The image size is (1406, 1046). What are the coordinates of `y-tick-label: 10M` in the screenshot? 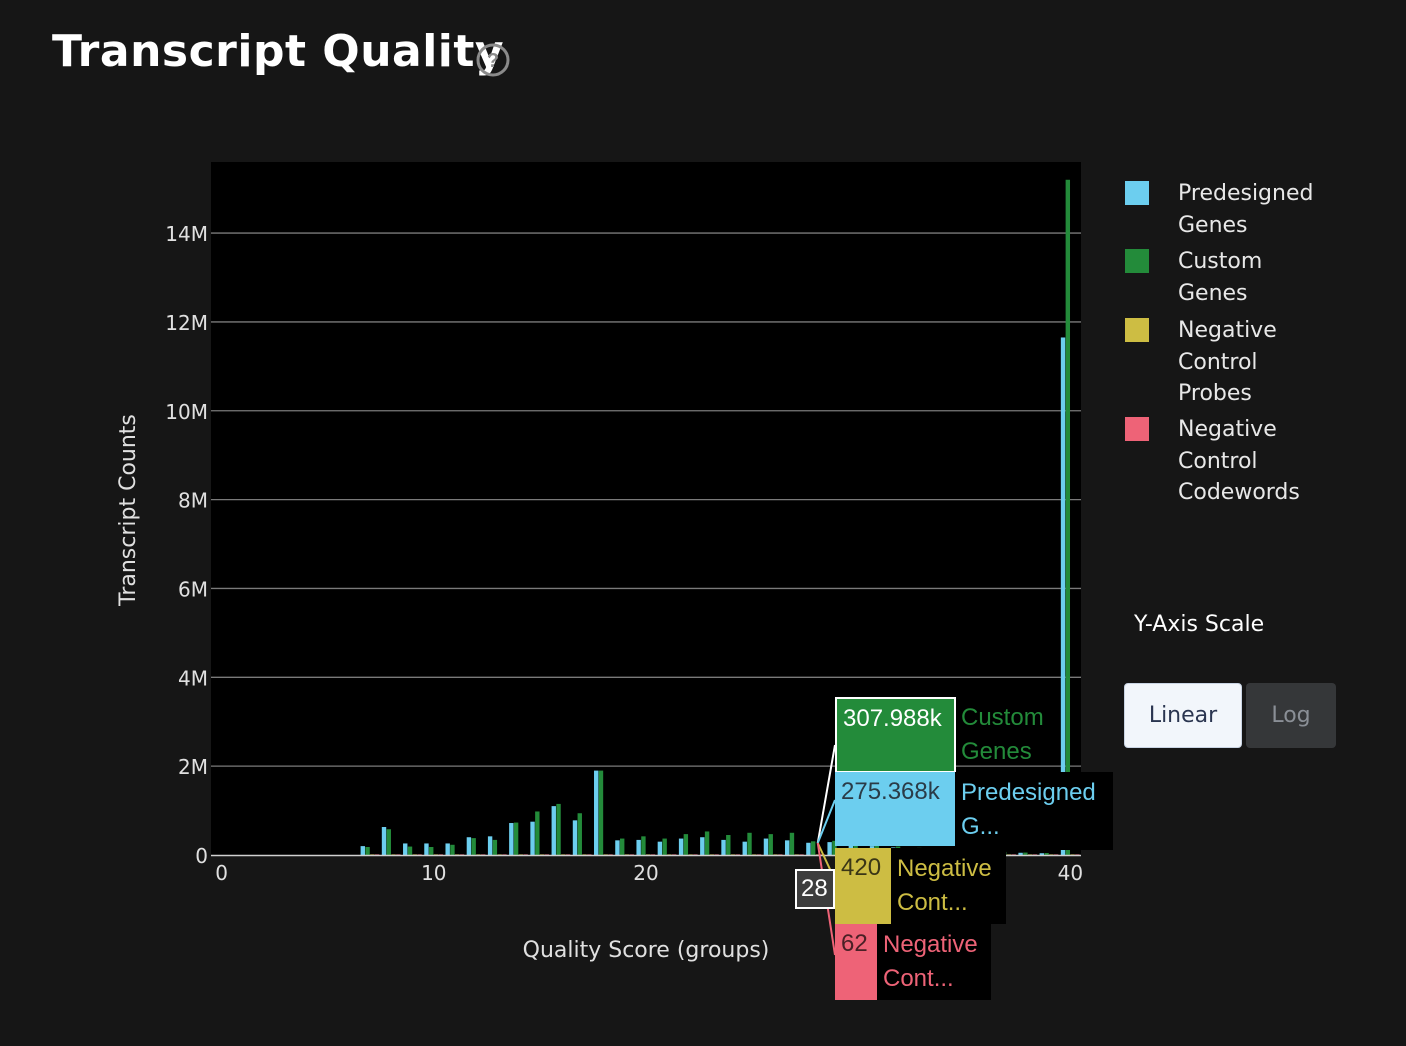 It's located at (186, 412).